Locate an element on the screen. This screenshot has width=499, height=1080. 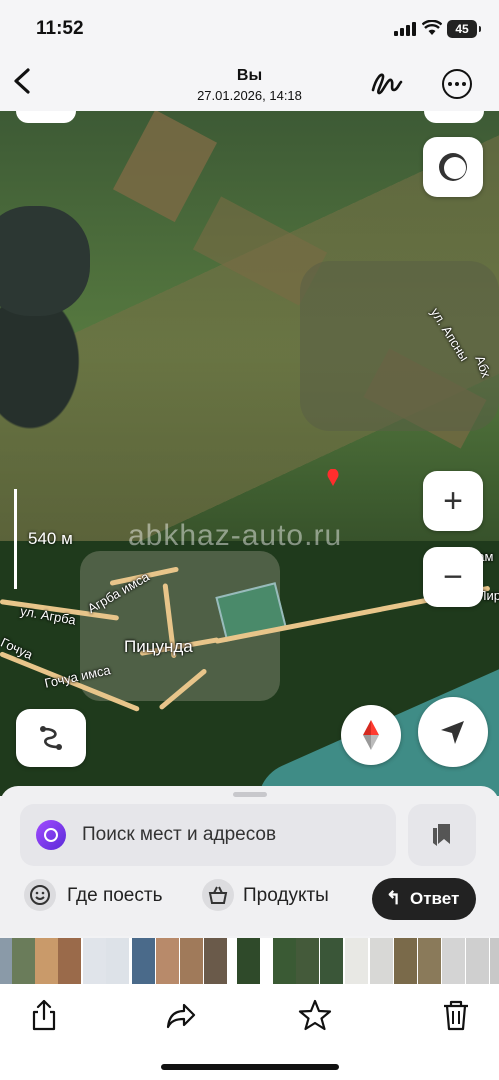
town-label: Пицунда is located at coordinates (158, 646).